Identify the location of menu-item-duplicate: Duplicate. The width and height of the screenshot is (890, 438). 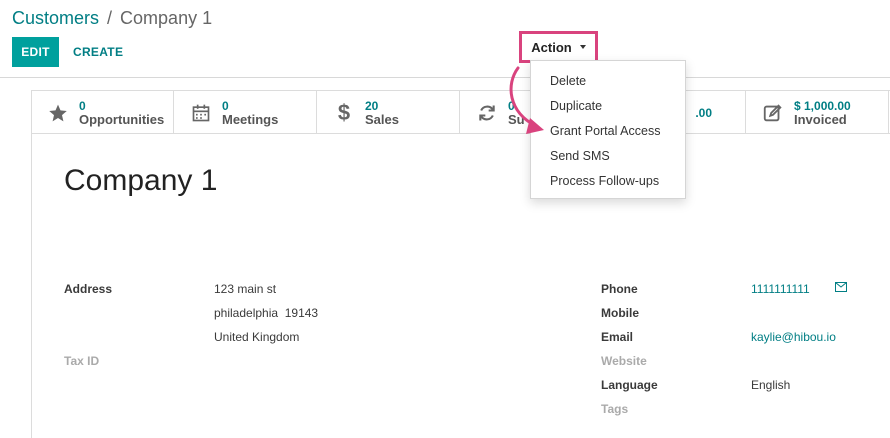
(608, 106).